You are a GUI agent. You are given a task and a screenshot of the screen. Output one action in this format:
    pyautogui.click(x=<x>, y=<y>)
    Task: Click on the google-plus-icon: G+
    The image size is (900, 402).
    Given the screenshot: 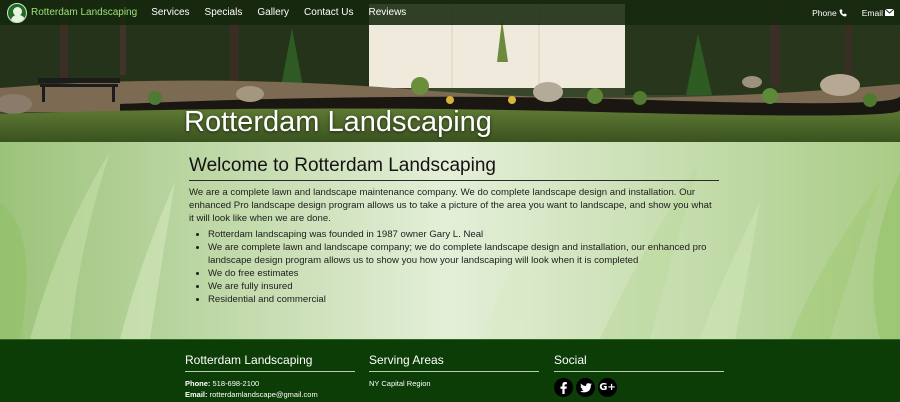 What is the action you would take?
    pyautogui.click(x=607, y=387)
    